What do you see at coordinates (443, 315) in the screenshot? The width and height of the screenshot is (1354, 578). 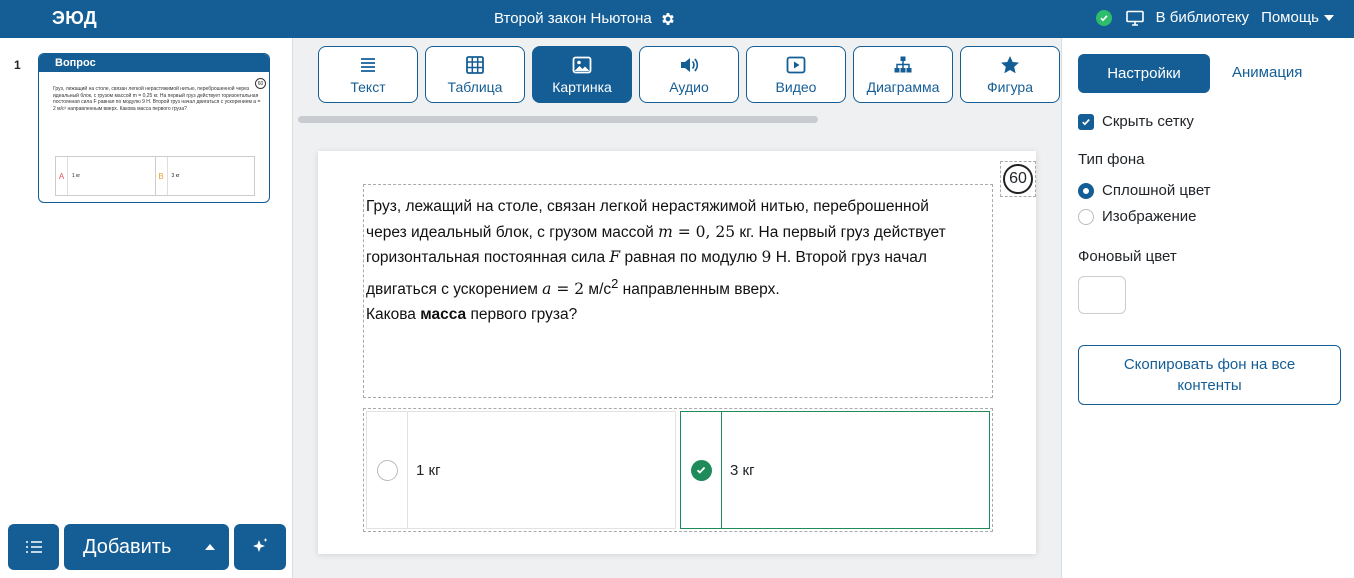 I see `question-bold-text: масса` at bounding box center [443, 315].